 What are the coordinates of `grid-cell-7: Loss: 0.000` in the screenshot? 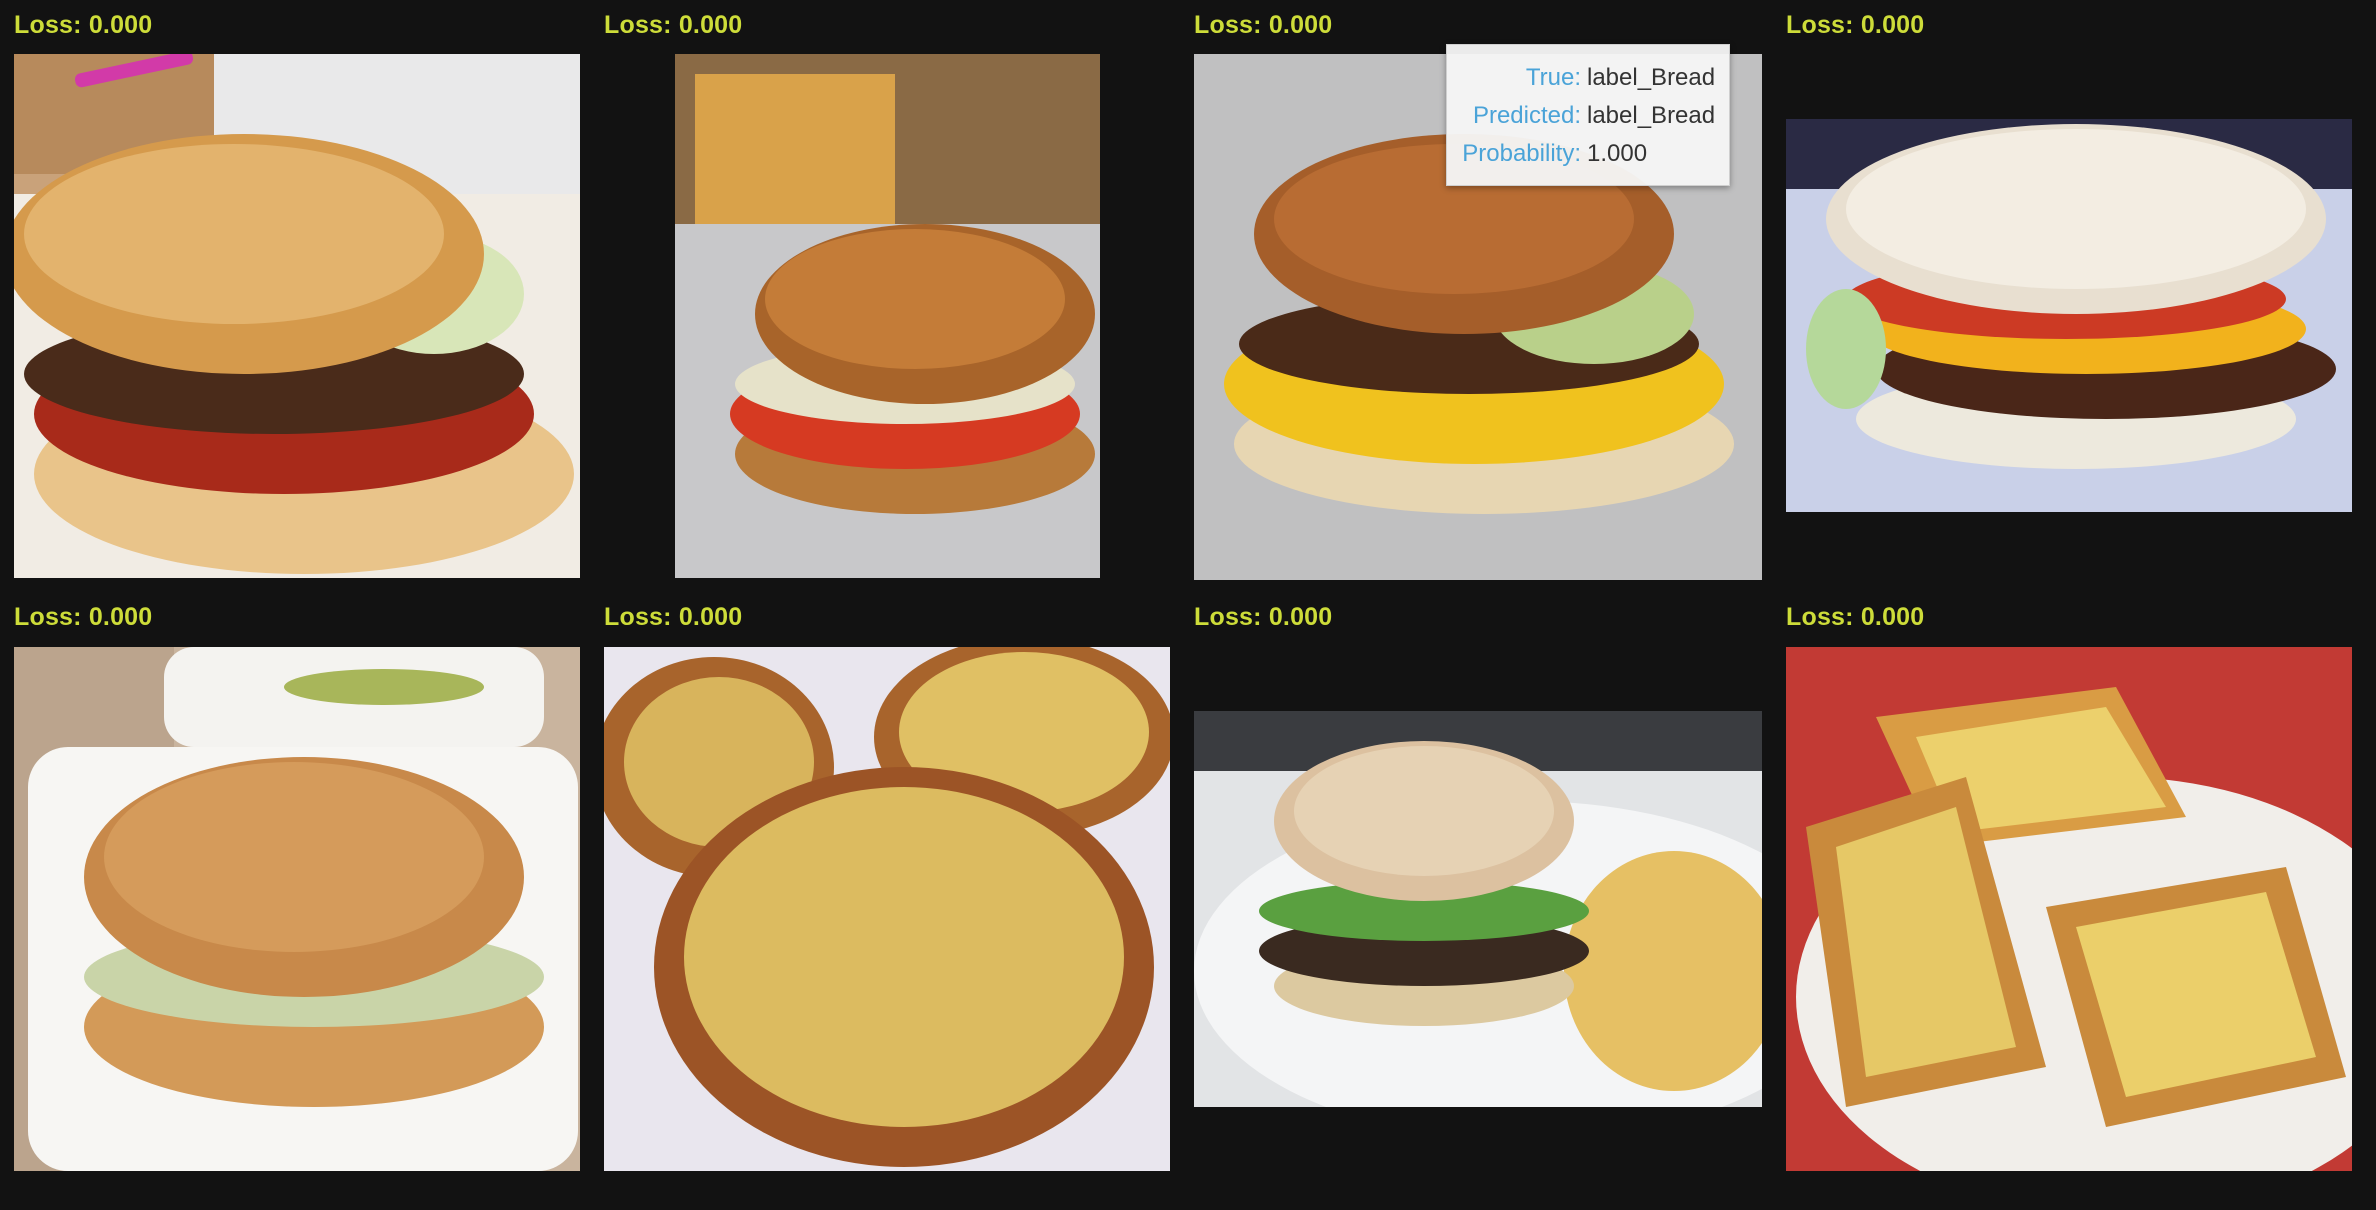 It's located at (1478, 882).